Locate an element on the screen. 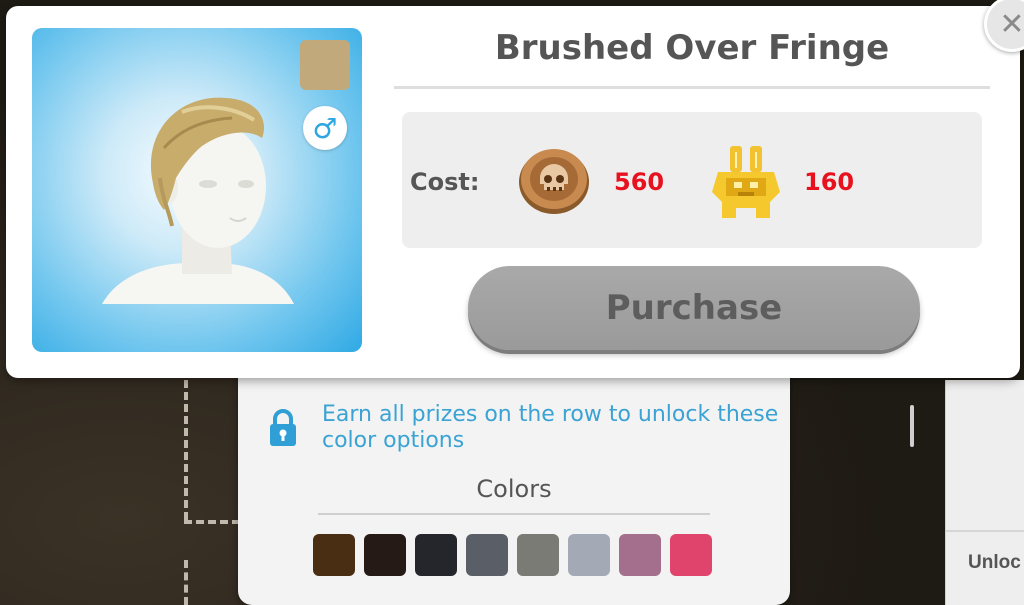 Image resolution: width=1024 pixels, height=605 pixels. side-panel: Unloc is located at coordinates (984, 492).